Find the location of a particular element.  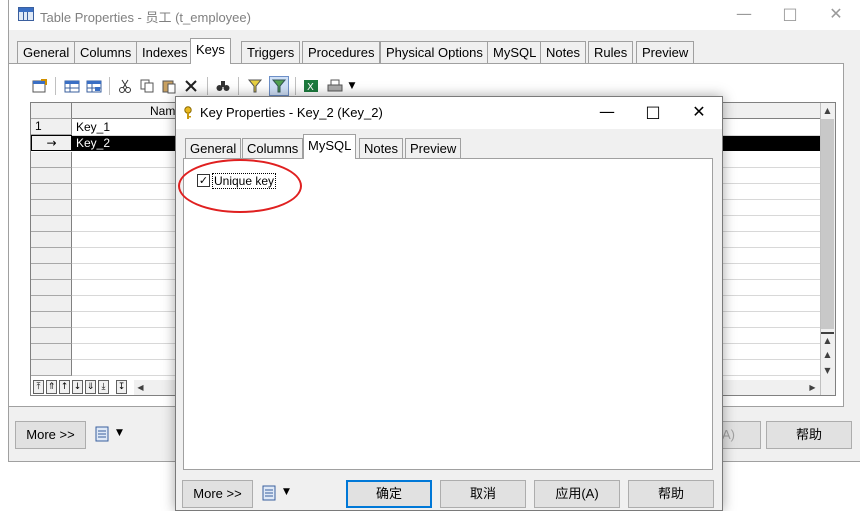

outer-window-title: Table Properties - 员工 (t_employee) is located at coordinates (145, 17).